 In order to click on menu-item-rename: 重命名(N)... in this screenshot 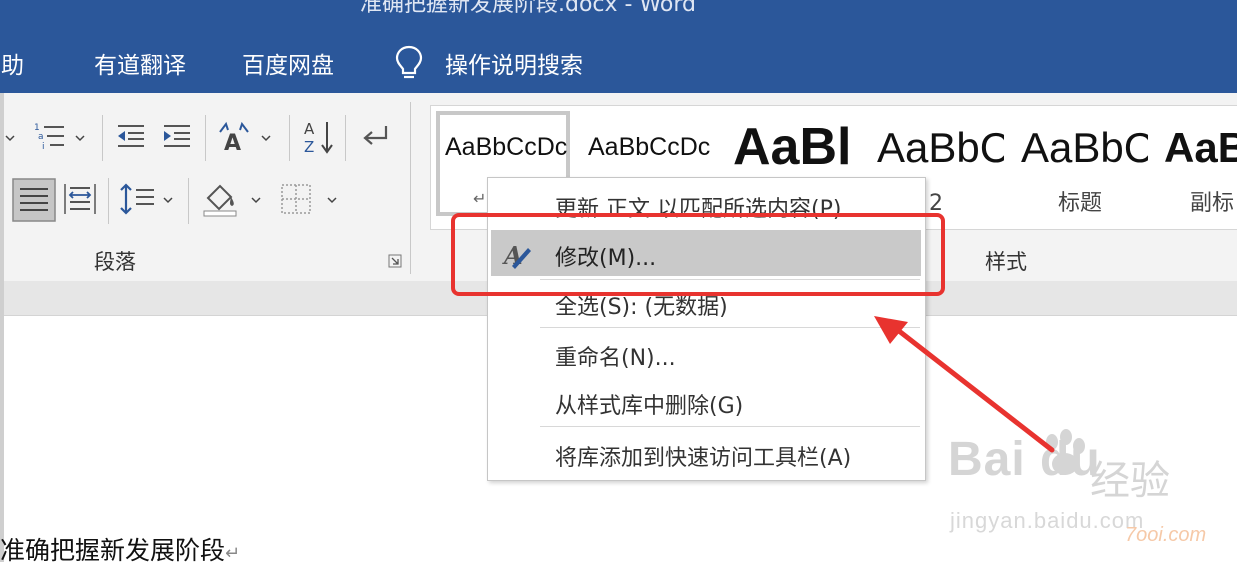, I will do `click(615, 356)`.